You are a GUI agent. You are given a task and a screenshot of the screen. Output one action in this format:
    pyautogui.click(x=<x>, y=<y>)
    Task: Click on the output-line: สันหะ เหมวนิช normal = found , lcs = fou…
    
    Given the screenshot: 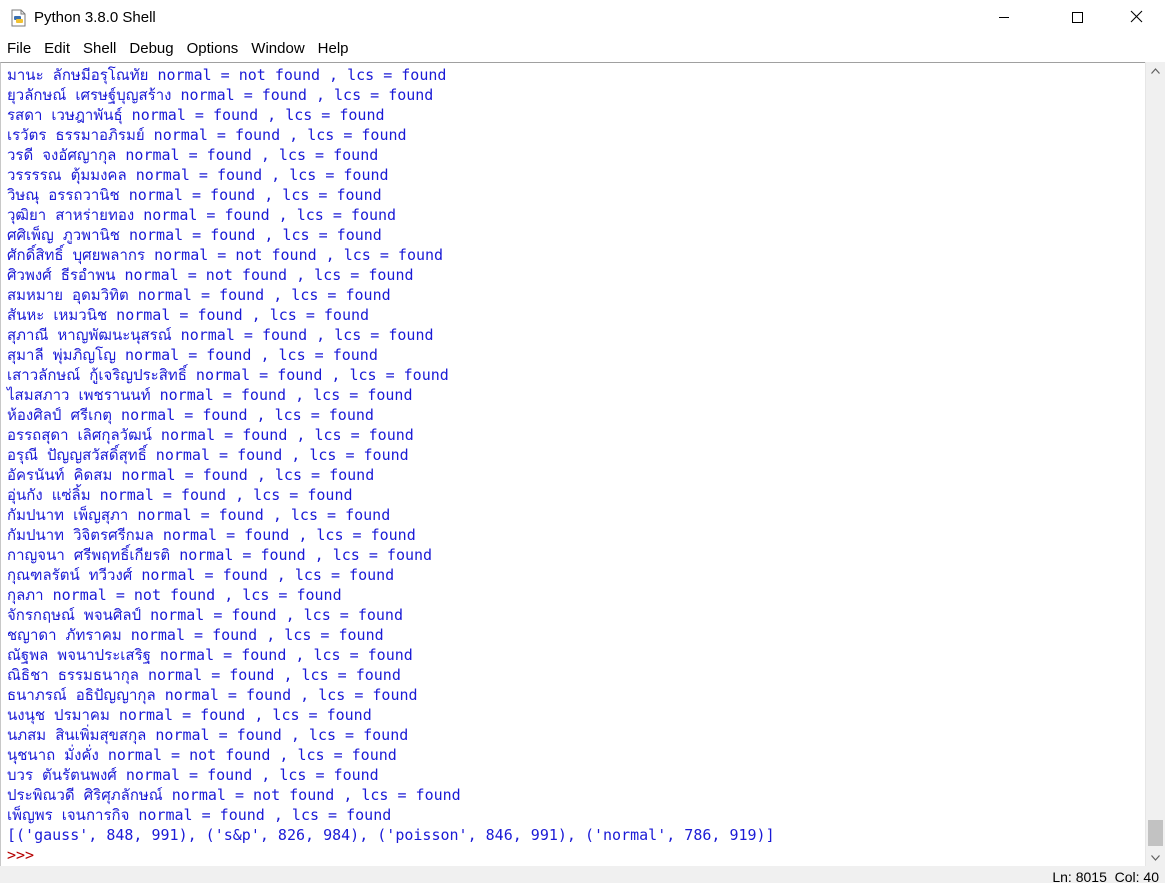 What is the action you would take?
    pyautogui.click(x=188, y=315)
    